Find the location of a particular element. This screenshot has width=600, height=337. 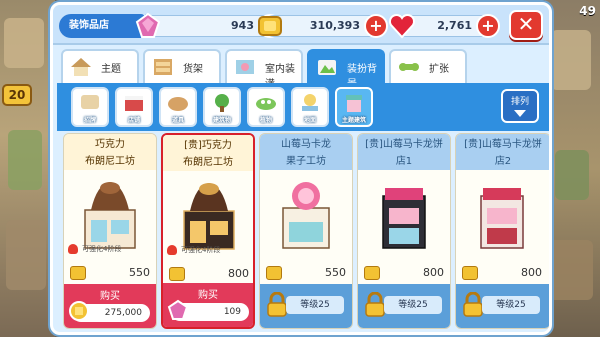

coin-amount: 310,393 is located at coordinates (334, 25).